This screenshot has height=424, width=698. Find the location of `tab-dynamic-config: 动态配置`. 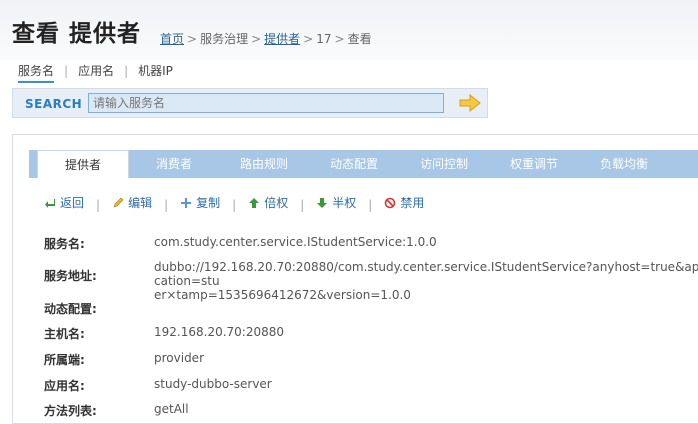

tab-dynamic-config: 动态配置 is located at coordinates (354, 164).